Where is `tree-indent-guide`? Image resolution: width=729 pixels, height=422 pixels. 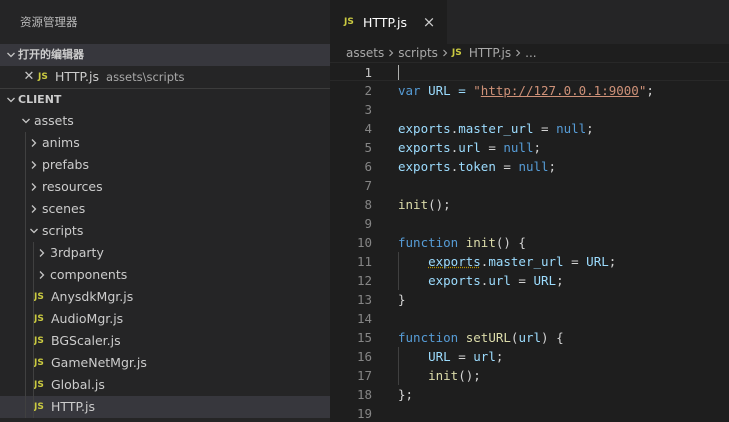
tree-indent-guide is located at coordinates (33, 330).